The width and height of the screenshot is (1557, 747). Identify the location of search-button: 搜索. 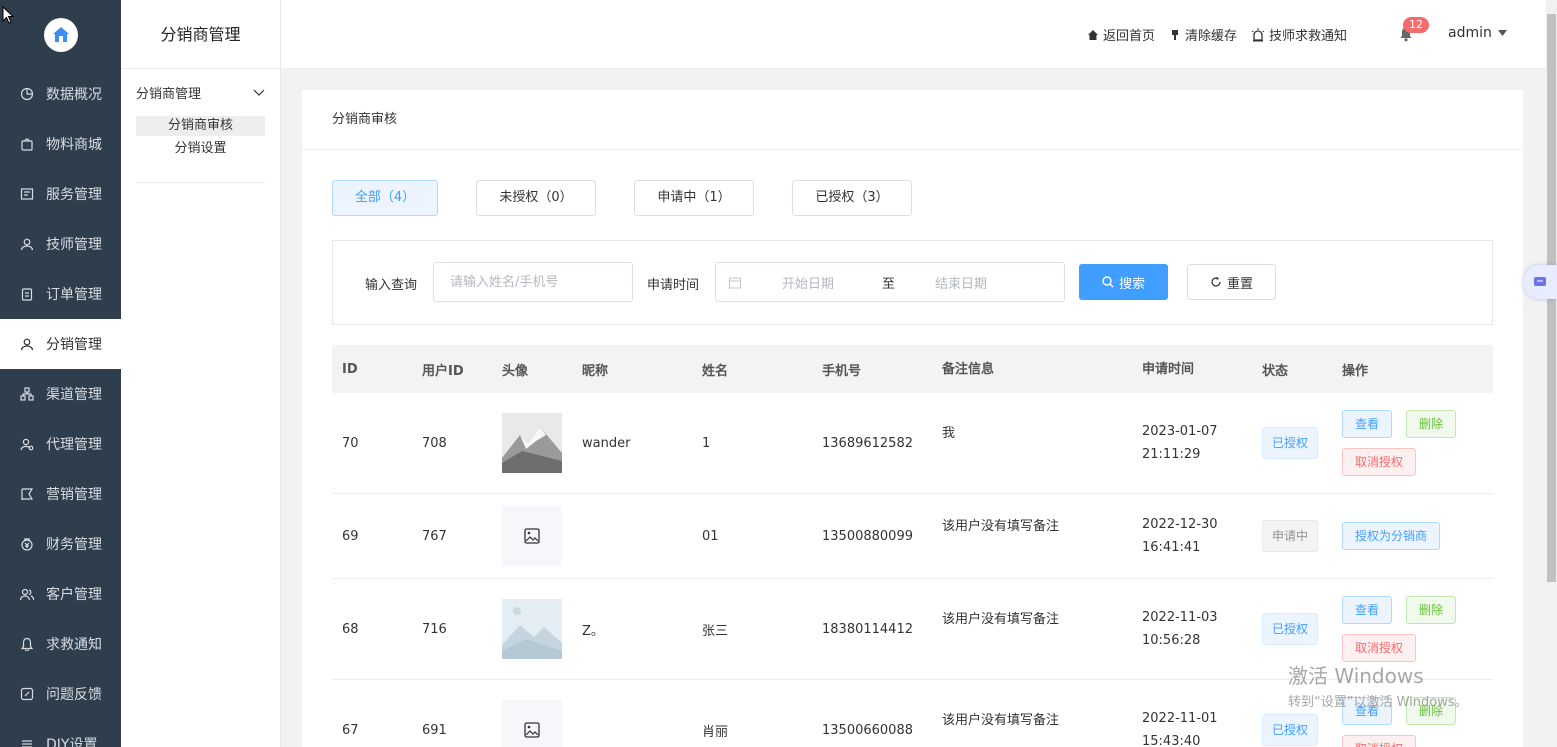
(1123, 282).